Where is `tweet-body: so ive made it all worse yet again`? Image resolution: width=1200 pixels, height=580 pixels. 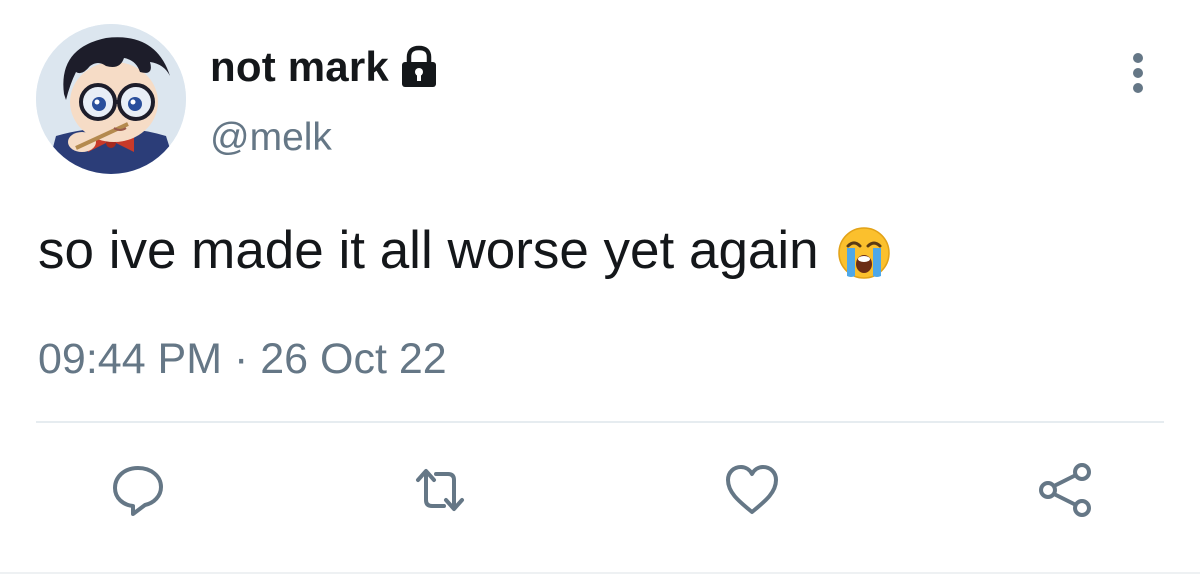
tweet-body: so ive made it all worse yet again is located at coordinates (464, 250).